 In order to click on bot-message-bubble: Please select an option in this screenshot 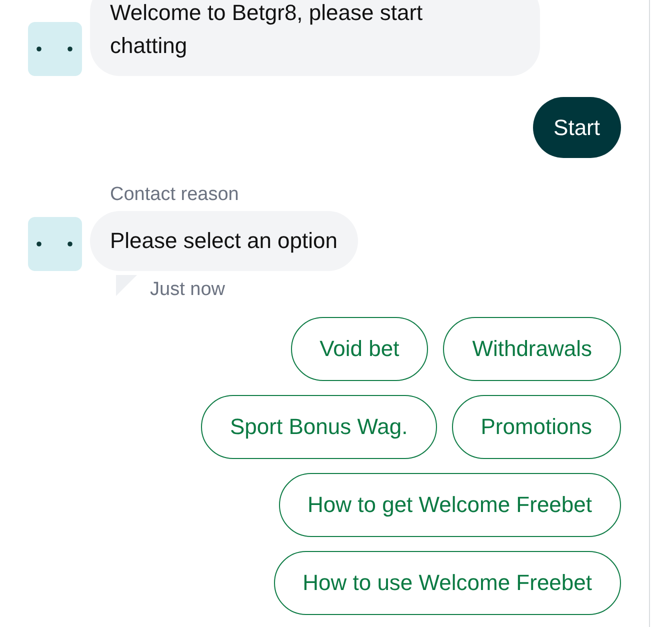, I will do `click(224, 241)`.